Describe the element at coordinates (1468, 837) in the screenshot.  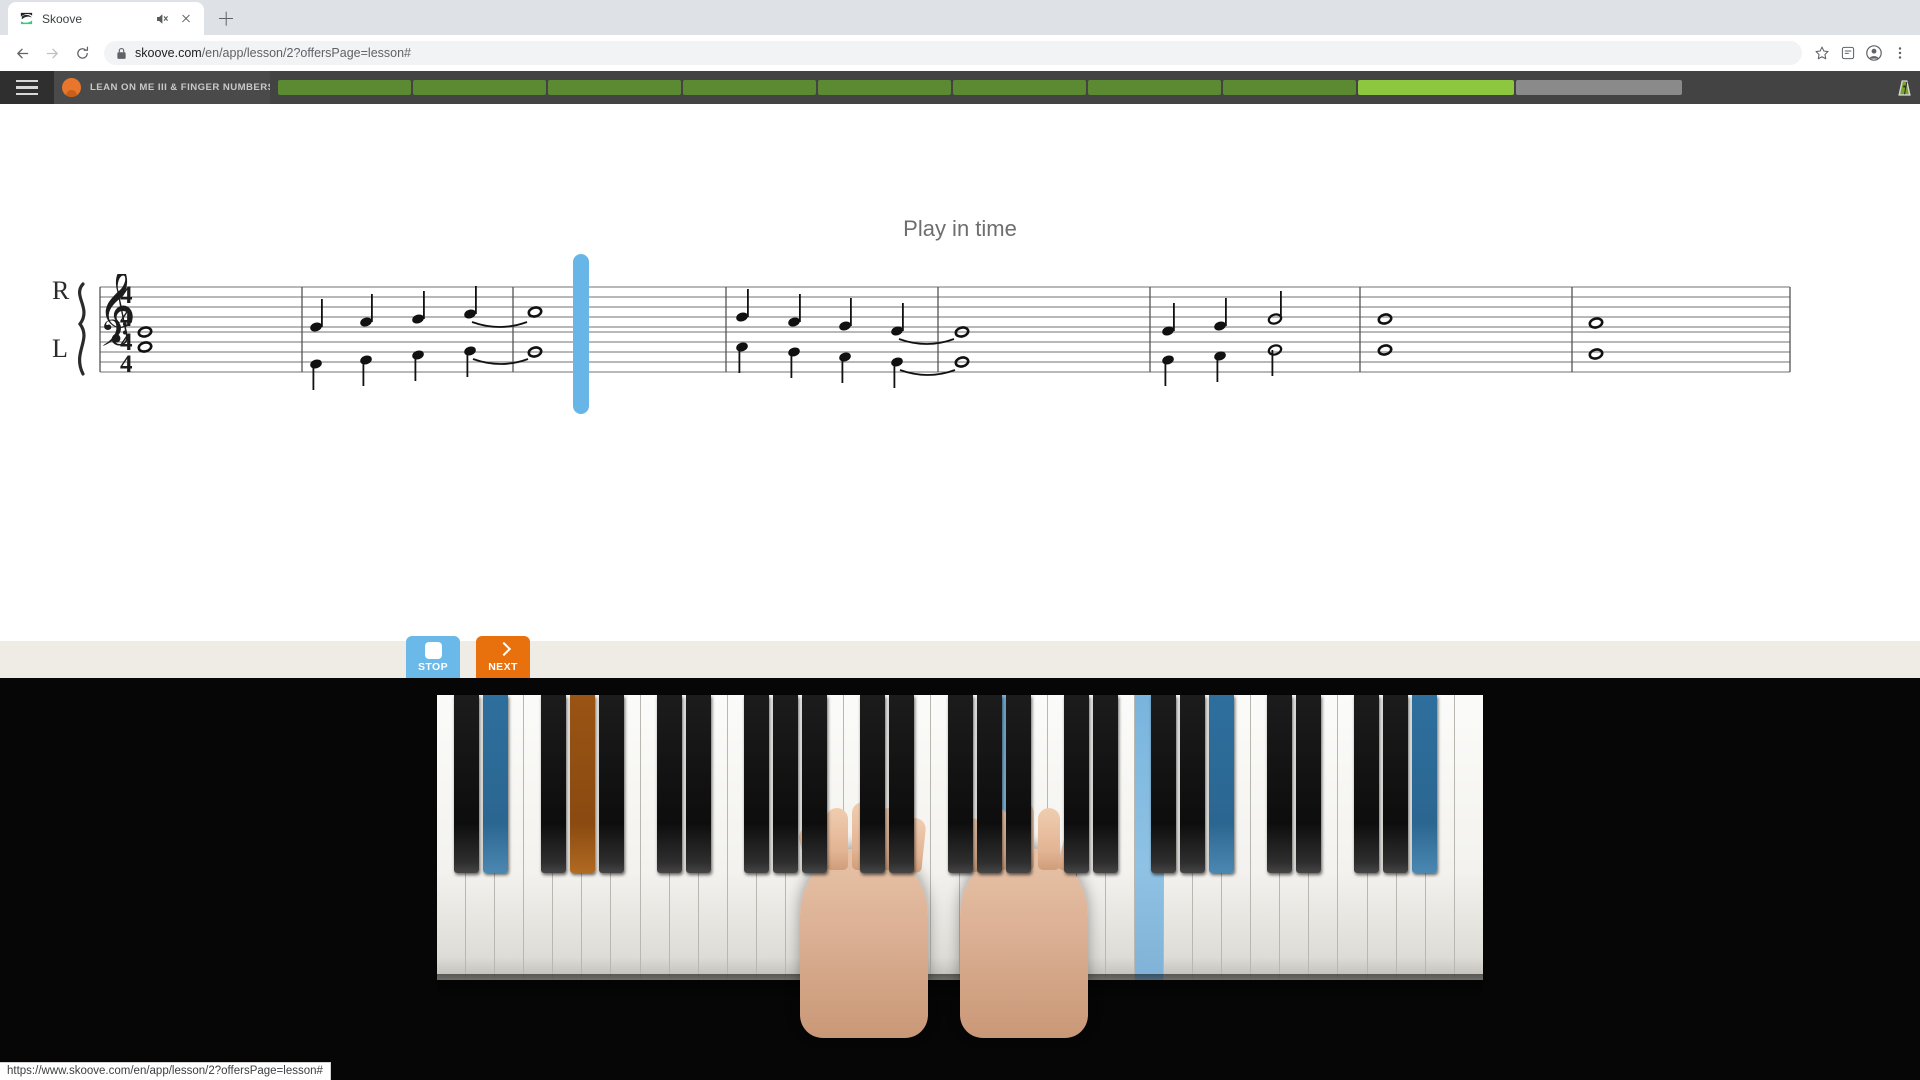
I see `piano-white-key` at that location.